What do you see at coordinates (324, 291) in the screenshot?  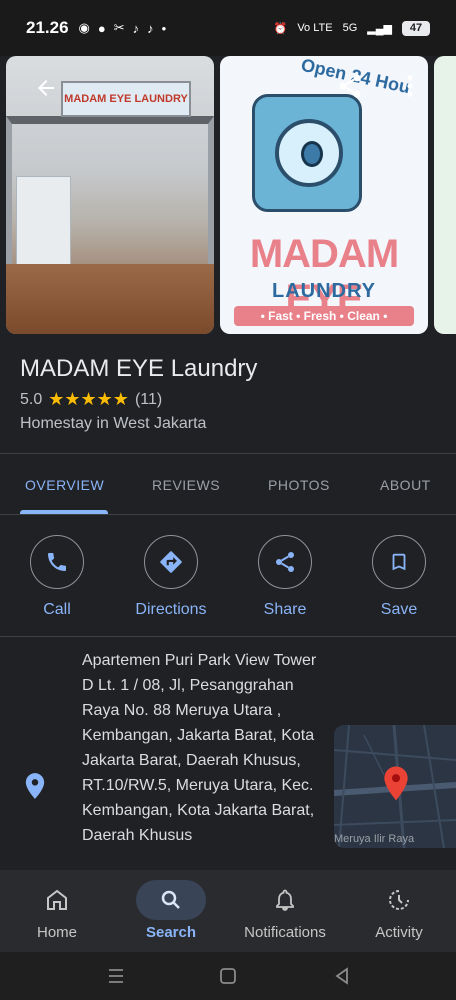 I see `logo-sub-text: LAUNDRY` at bounding box center [324, 291].